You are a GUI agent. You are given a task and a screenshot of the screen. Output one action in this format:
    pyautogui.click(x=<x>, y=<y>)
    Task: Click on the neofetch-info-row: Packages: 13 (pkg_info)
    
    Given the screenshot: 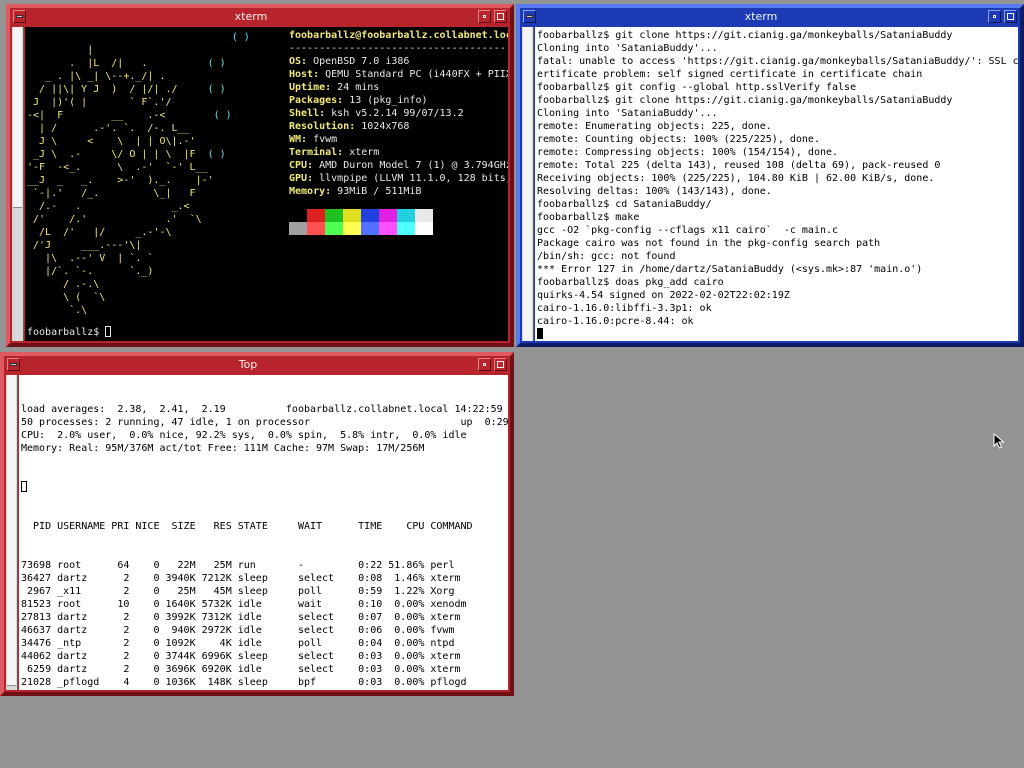 What is the action you would take?
    pyautogui.click(x=358, y=100)
    